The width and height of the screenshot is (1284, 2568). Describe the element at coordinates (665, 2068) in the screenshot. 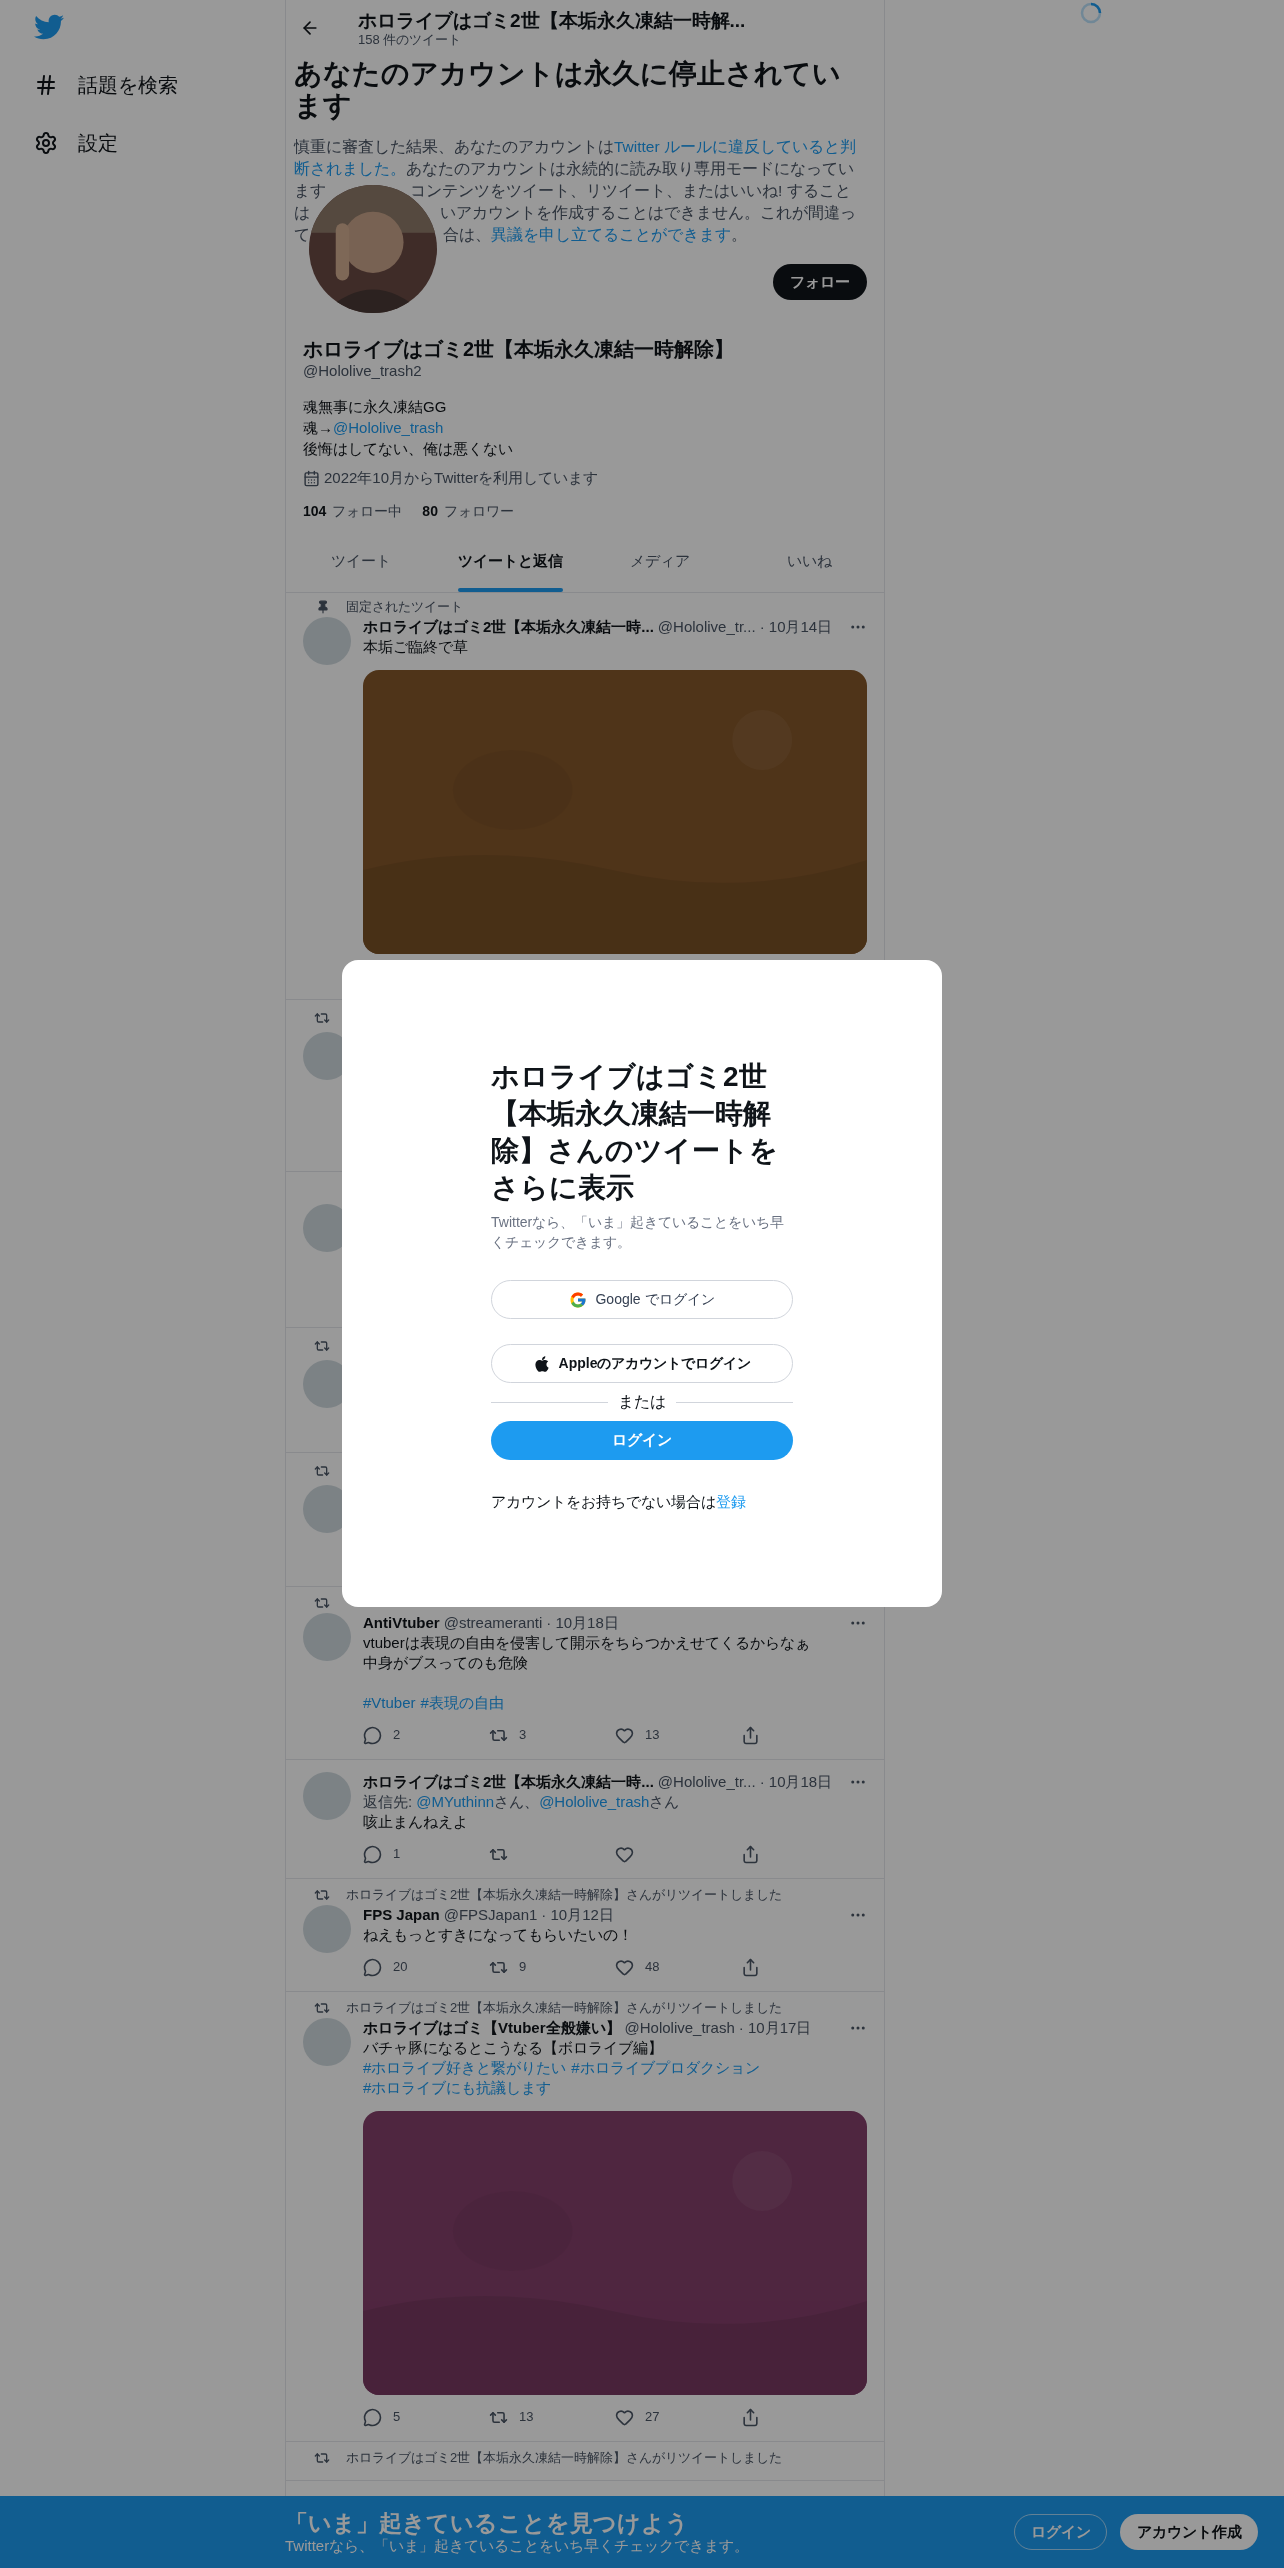

I see `hashtag-link: #ホロライブプロダクション` at that location.